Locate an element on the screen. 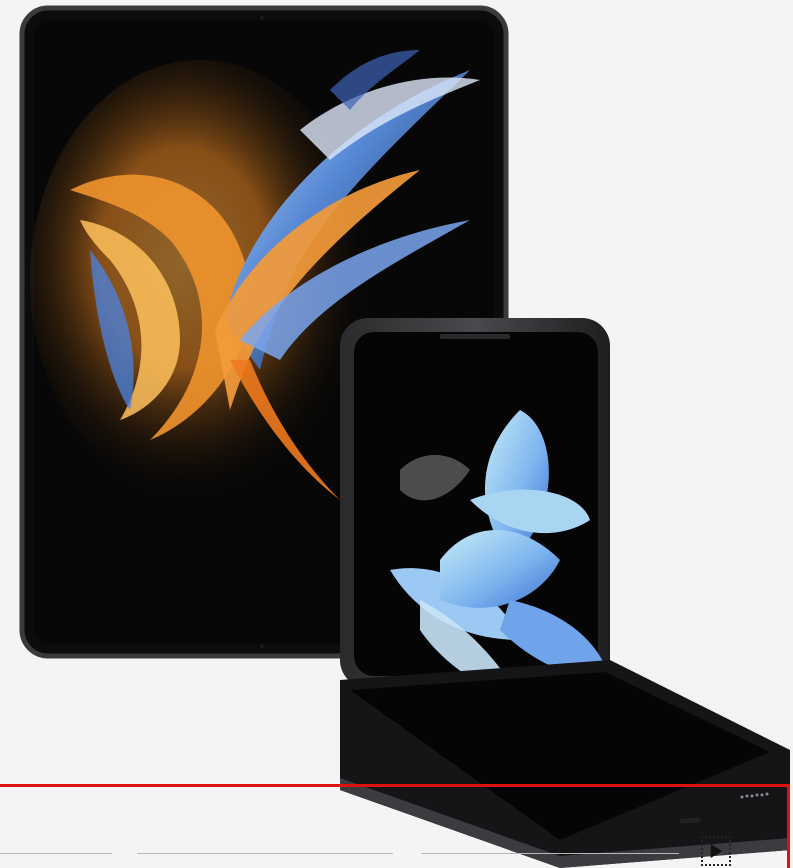 This screenshot has width=793, height=868. carousel-focus-outline is located at coordinates (395, 826).